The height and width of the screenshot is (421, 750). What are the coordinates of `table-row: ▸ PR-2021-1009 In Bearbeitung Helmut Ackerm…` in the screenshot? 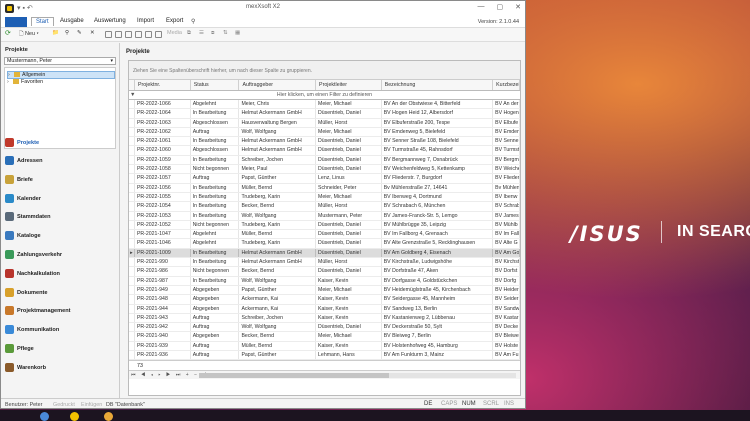 It's located at (324, 253).